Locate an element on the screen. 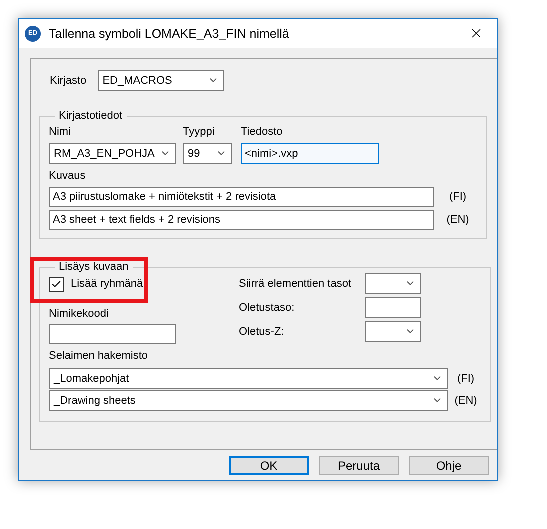 This screenshot has width=547, height=529. description-field: A3 sheet + text fields + 2 revisions is located at coordinates (241, 220).